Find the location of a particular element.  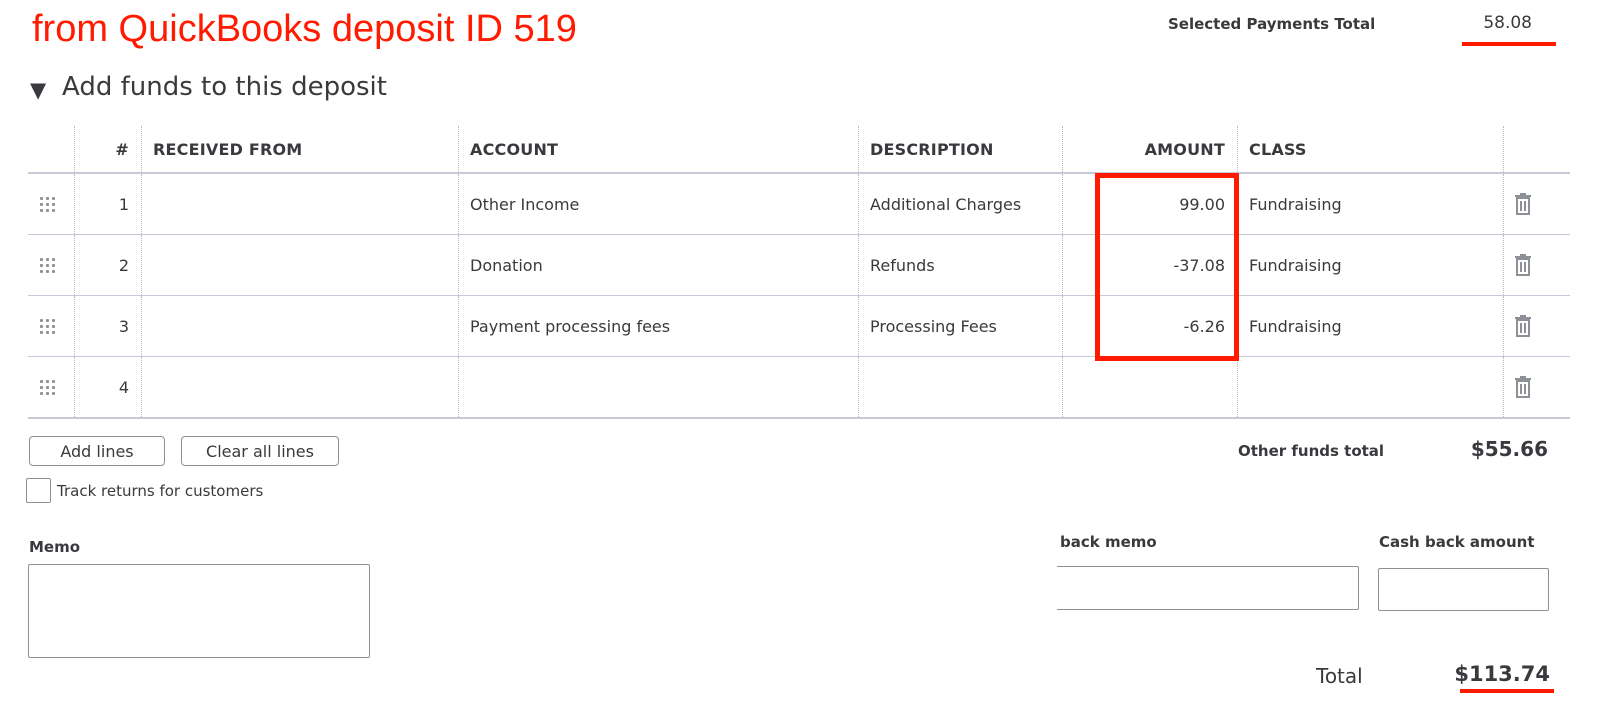

total-underline-annotation is located at coordinates (1507, 691).